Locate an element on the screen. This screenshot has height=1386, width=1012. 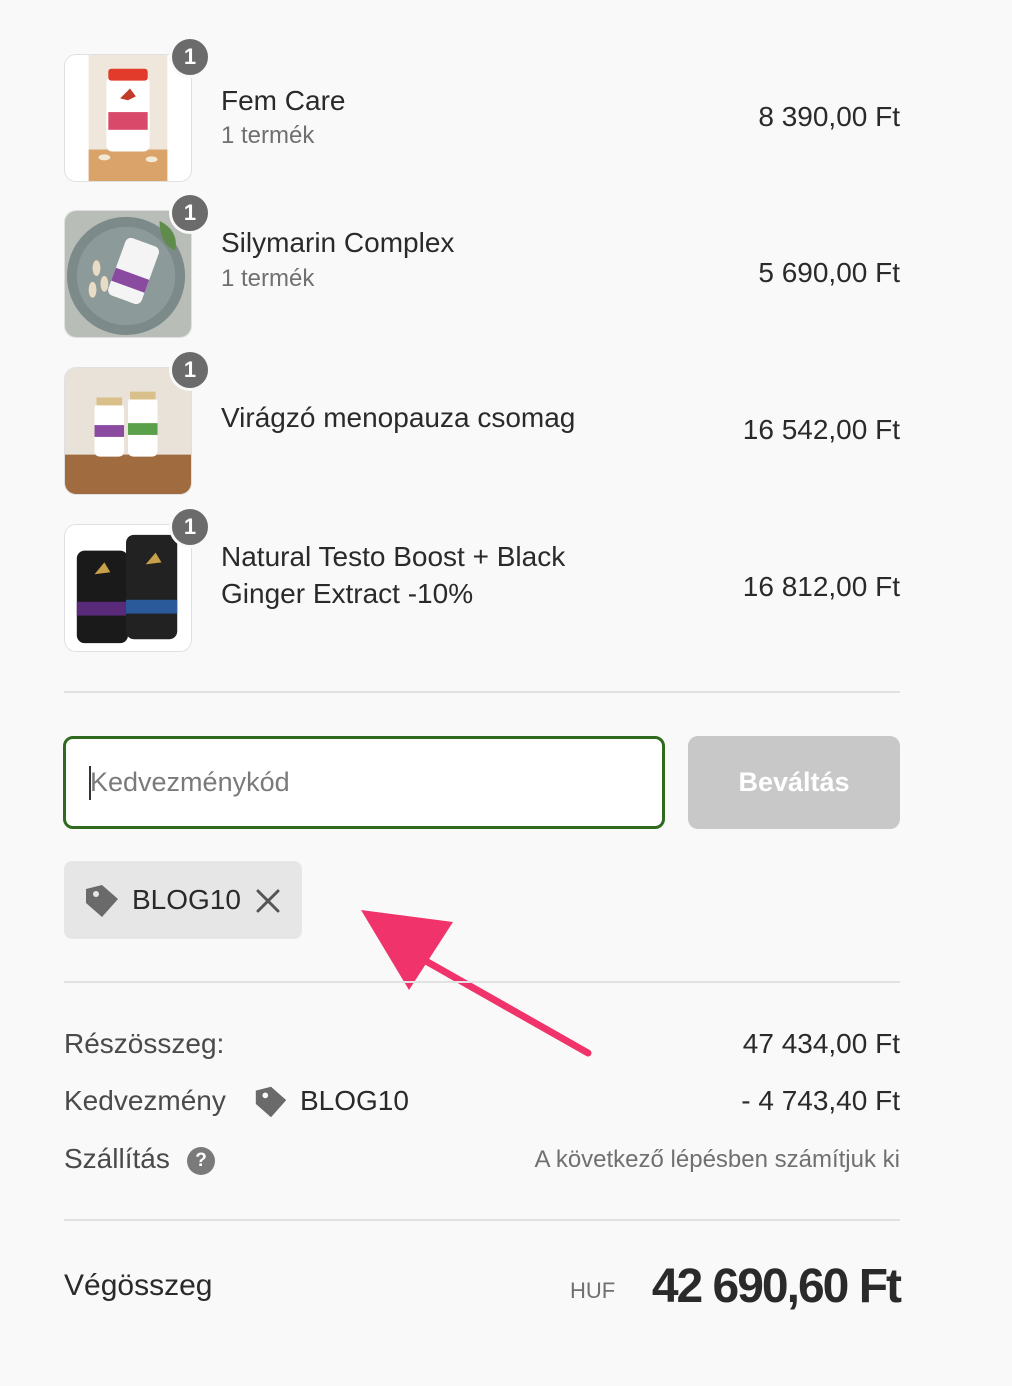
discount-code-label: BLOG10 is located at coordinates (354, 1100).